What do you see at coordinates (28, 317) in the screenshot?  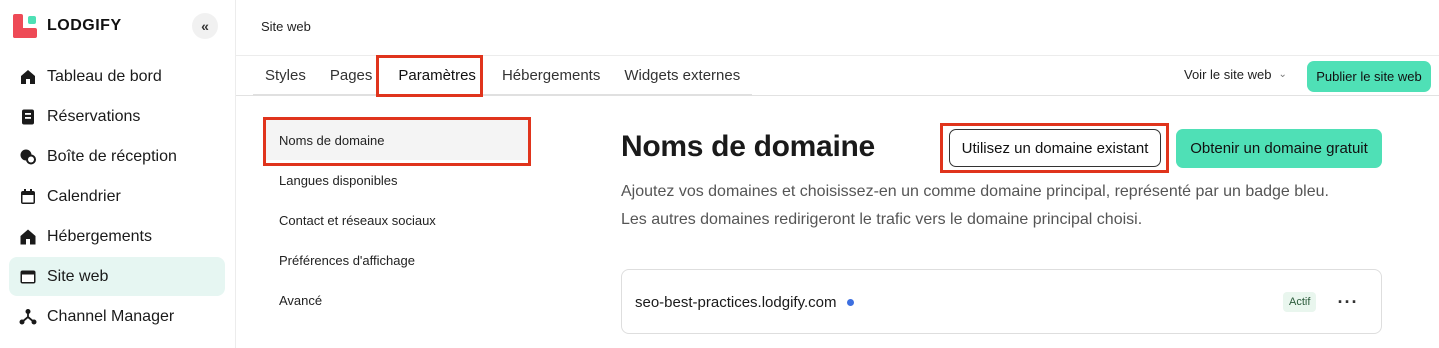 I see `channel-manager-icon` at bounding box center [28, 317].